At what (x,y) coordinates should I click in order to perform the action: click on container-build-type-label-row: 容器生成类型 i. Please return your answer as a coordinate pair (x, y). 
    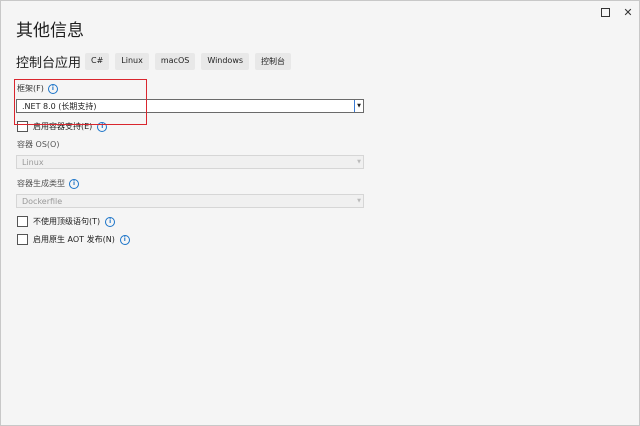
    Looking at the image, I should click on (48, 183).